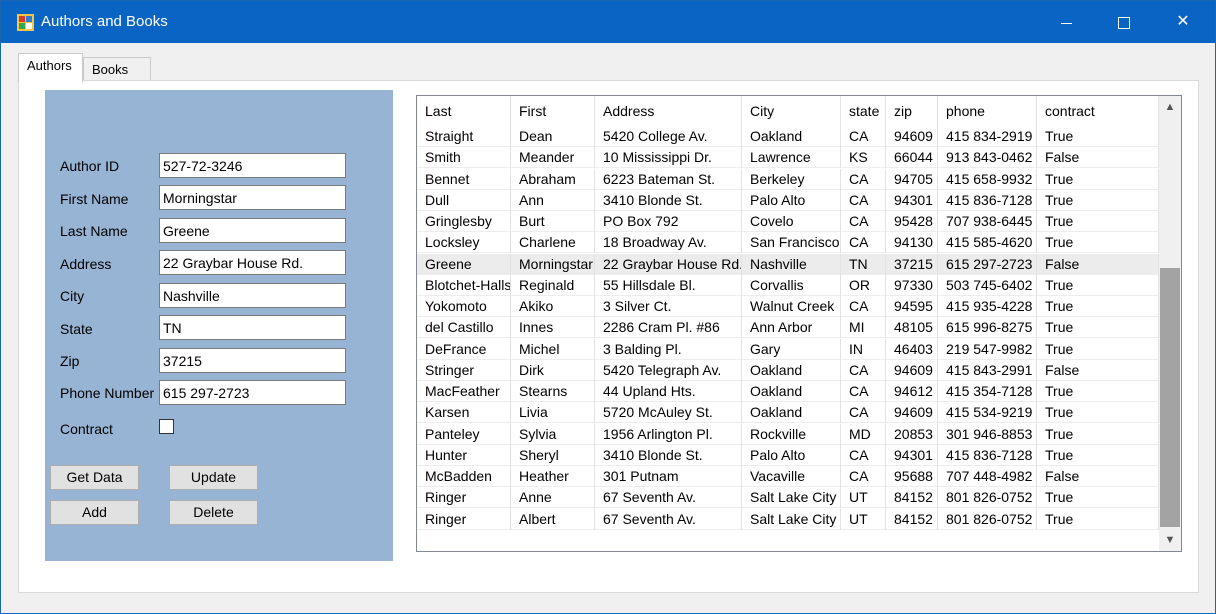 This screenshot has height=614, width=1216. I want to click on table-cell: 503 745-6402, so click(987, 285).